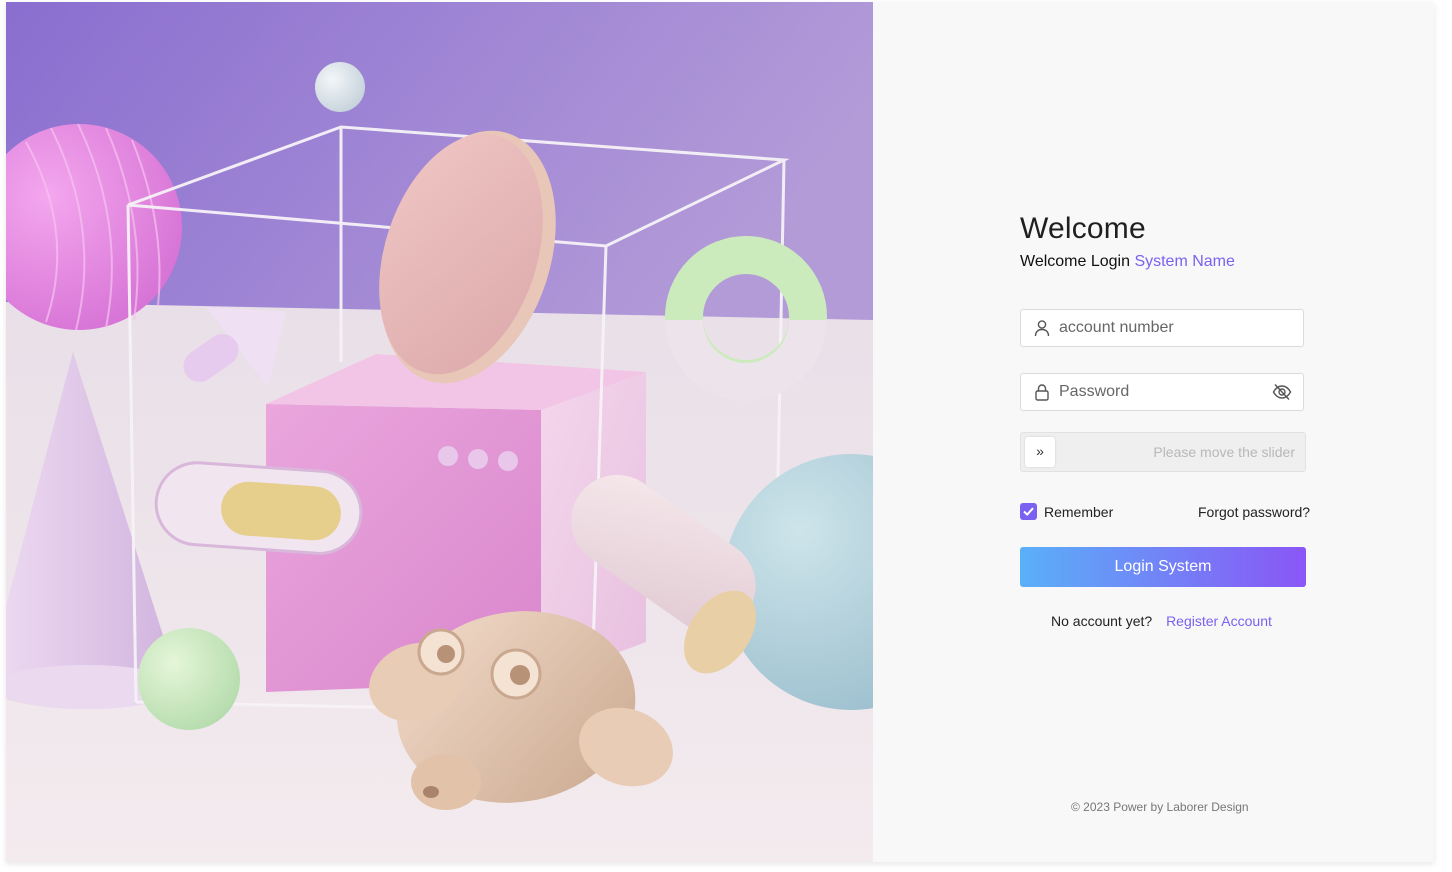 This screenshot has width=1452, height=872. I want to click on eye-off-icon, so click(1282, 392).